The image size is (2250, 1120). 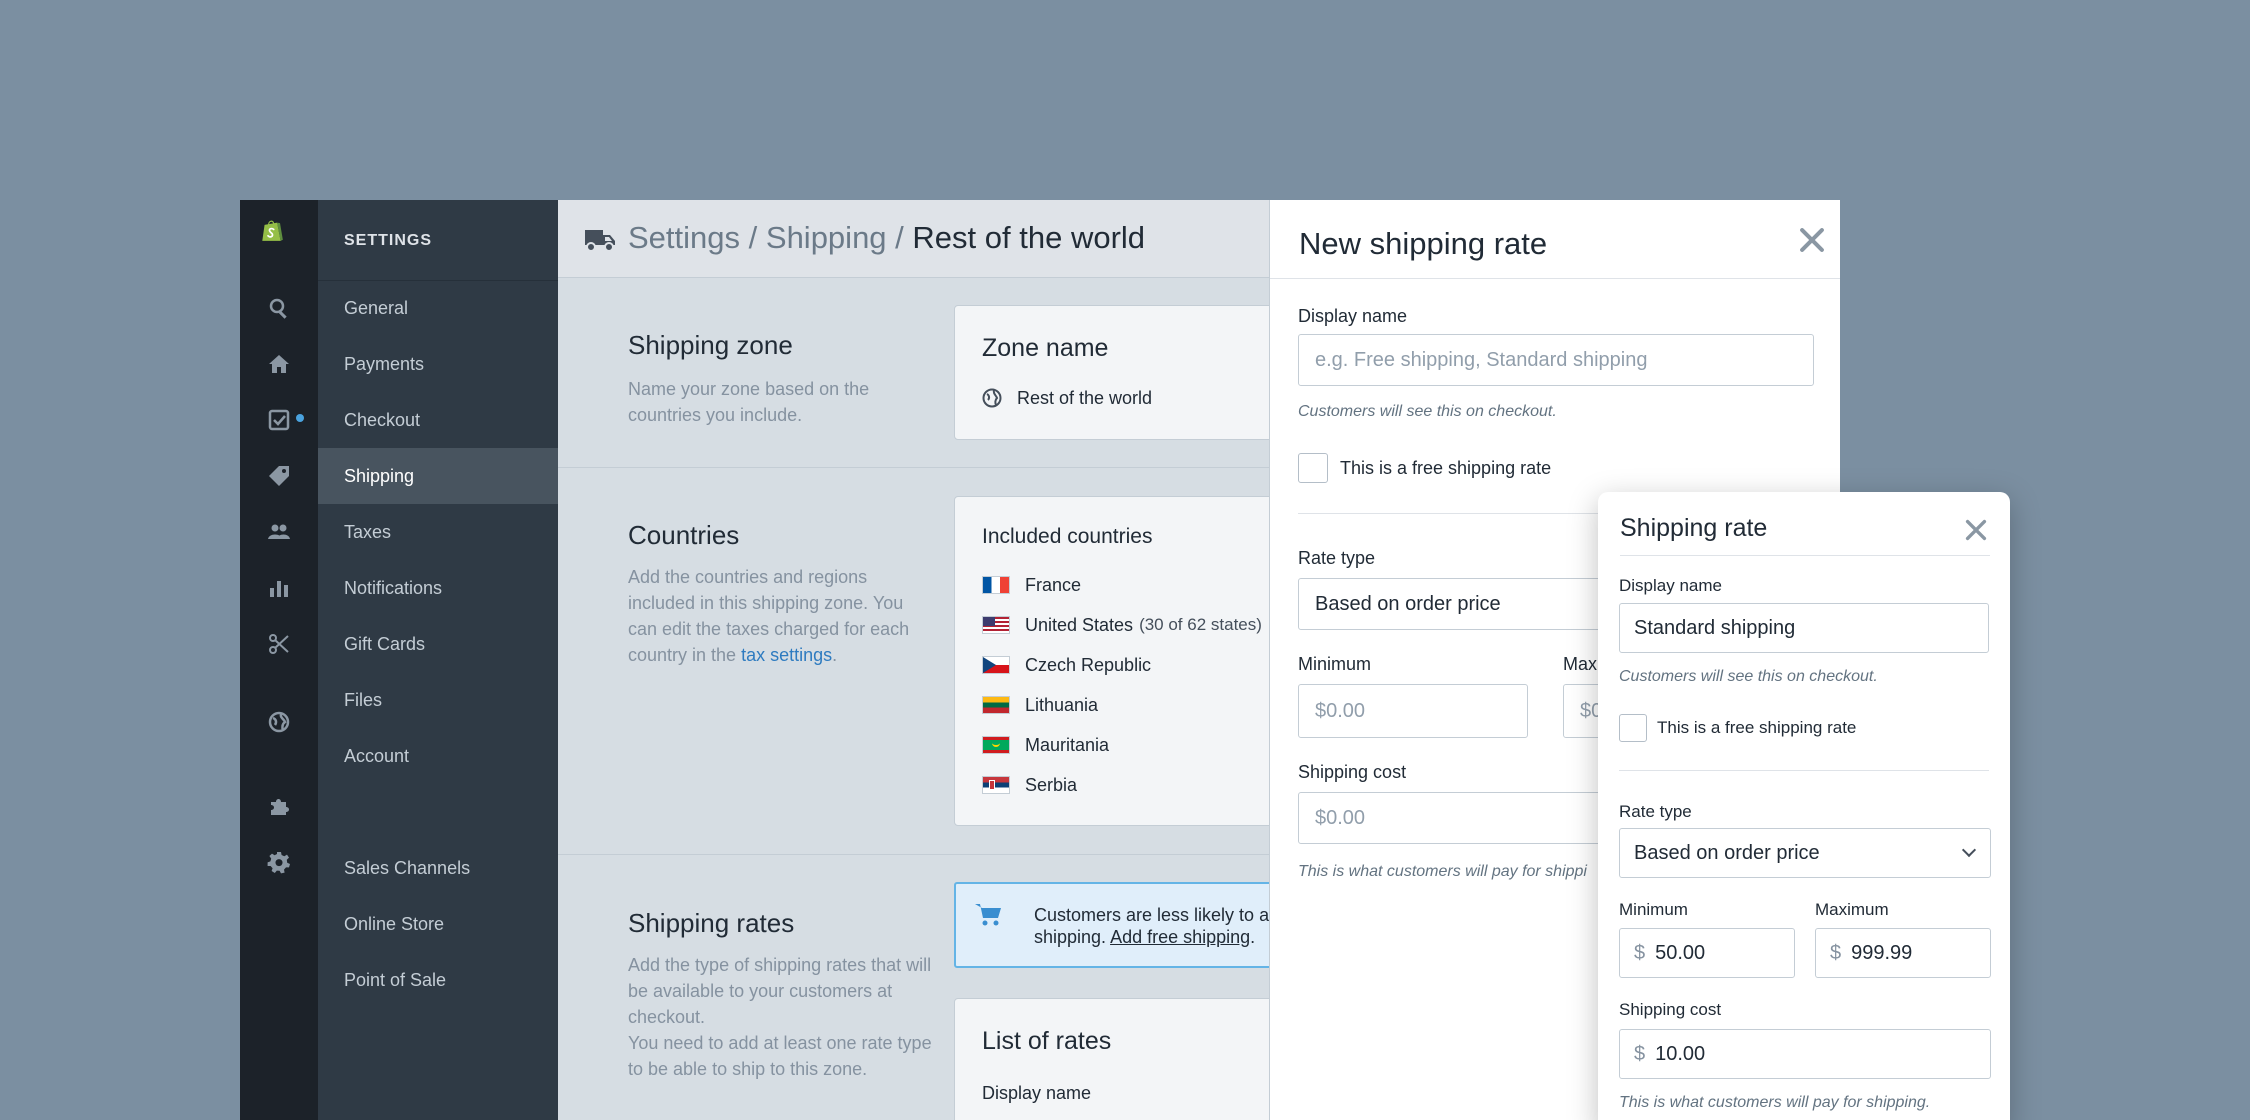 I want to click on column-header-display-name: Display name, so click(x=1037, y=1093).